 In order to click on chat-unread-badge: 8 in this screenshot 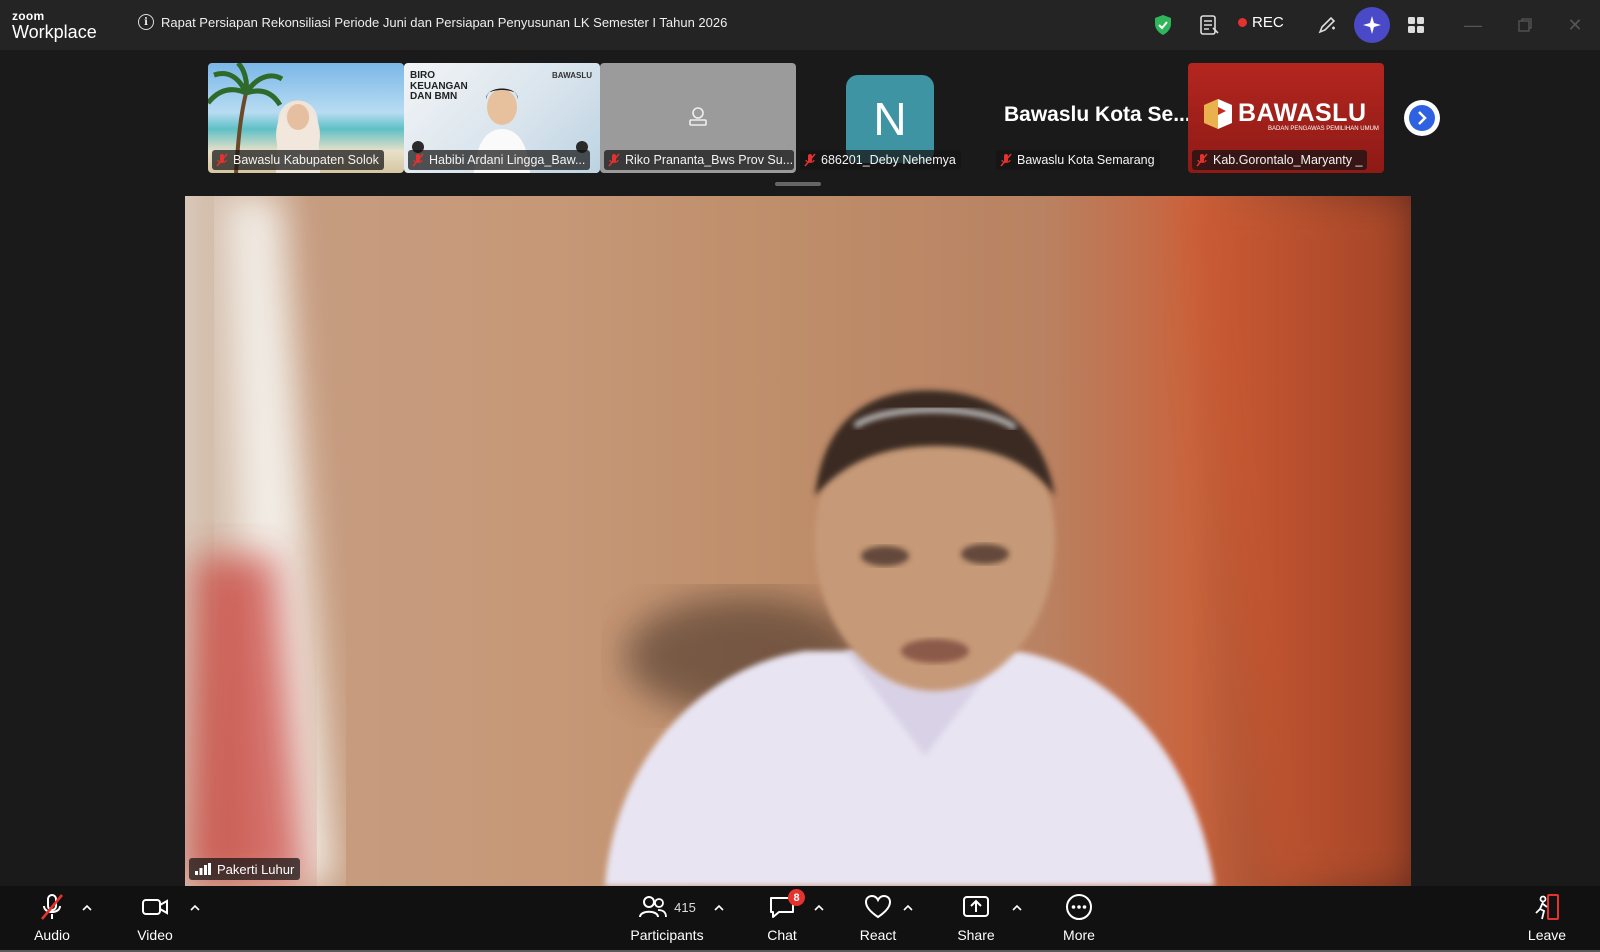, I will do `click(796, 897)`.